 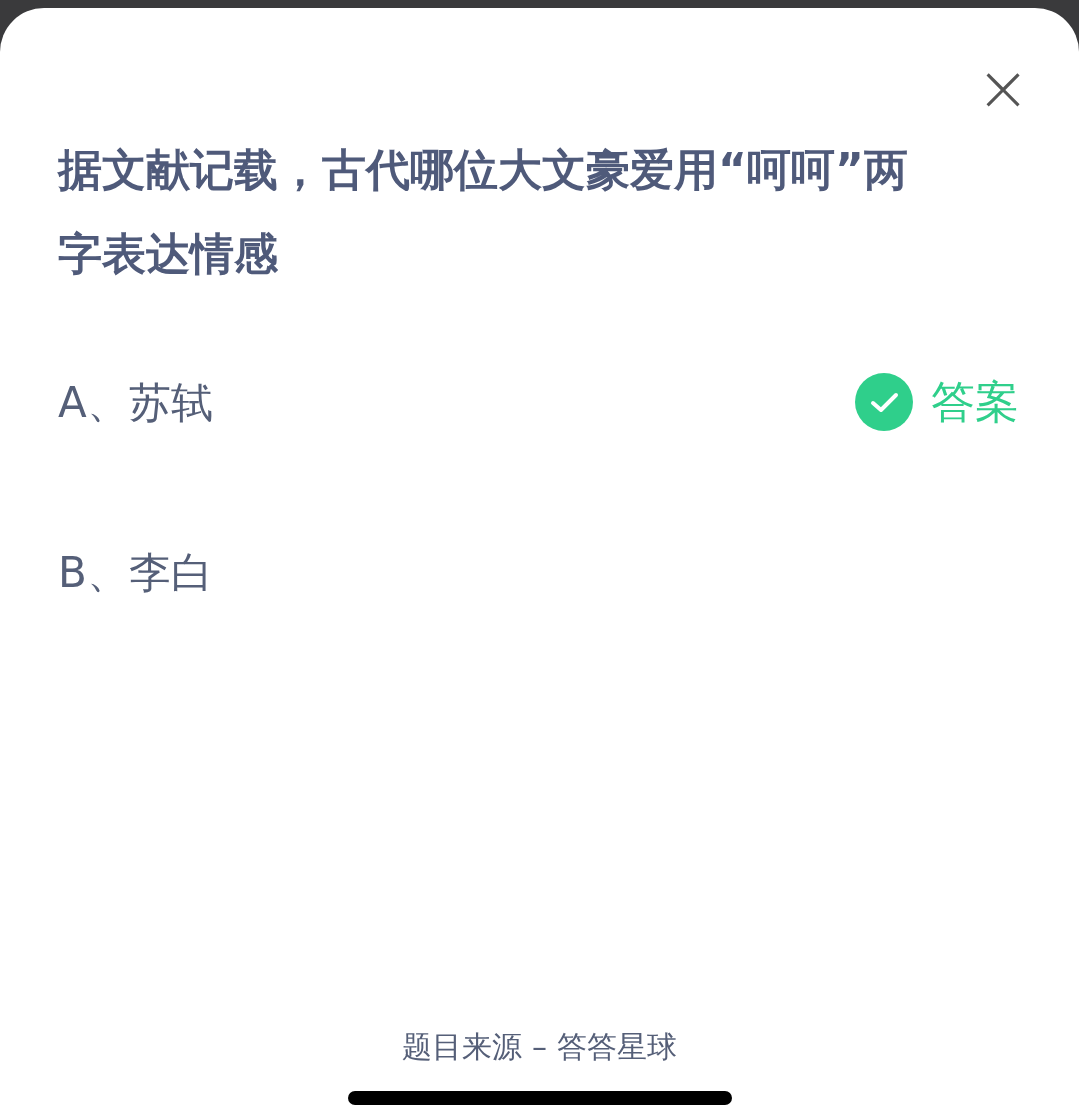 What do you see at coordinates (539, 1047) in the screenshot?
I see `source-text: 题目来源 – 答答星球` at bounding box center [539, 1047].